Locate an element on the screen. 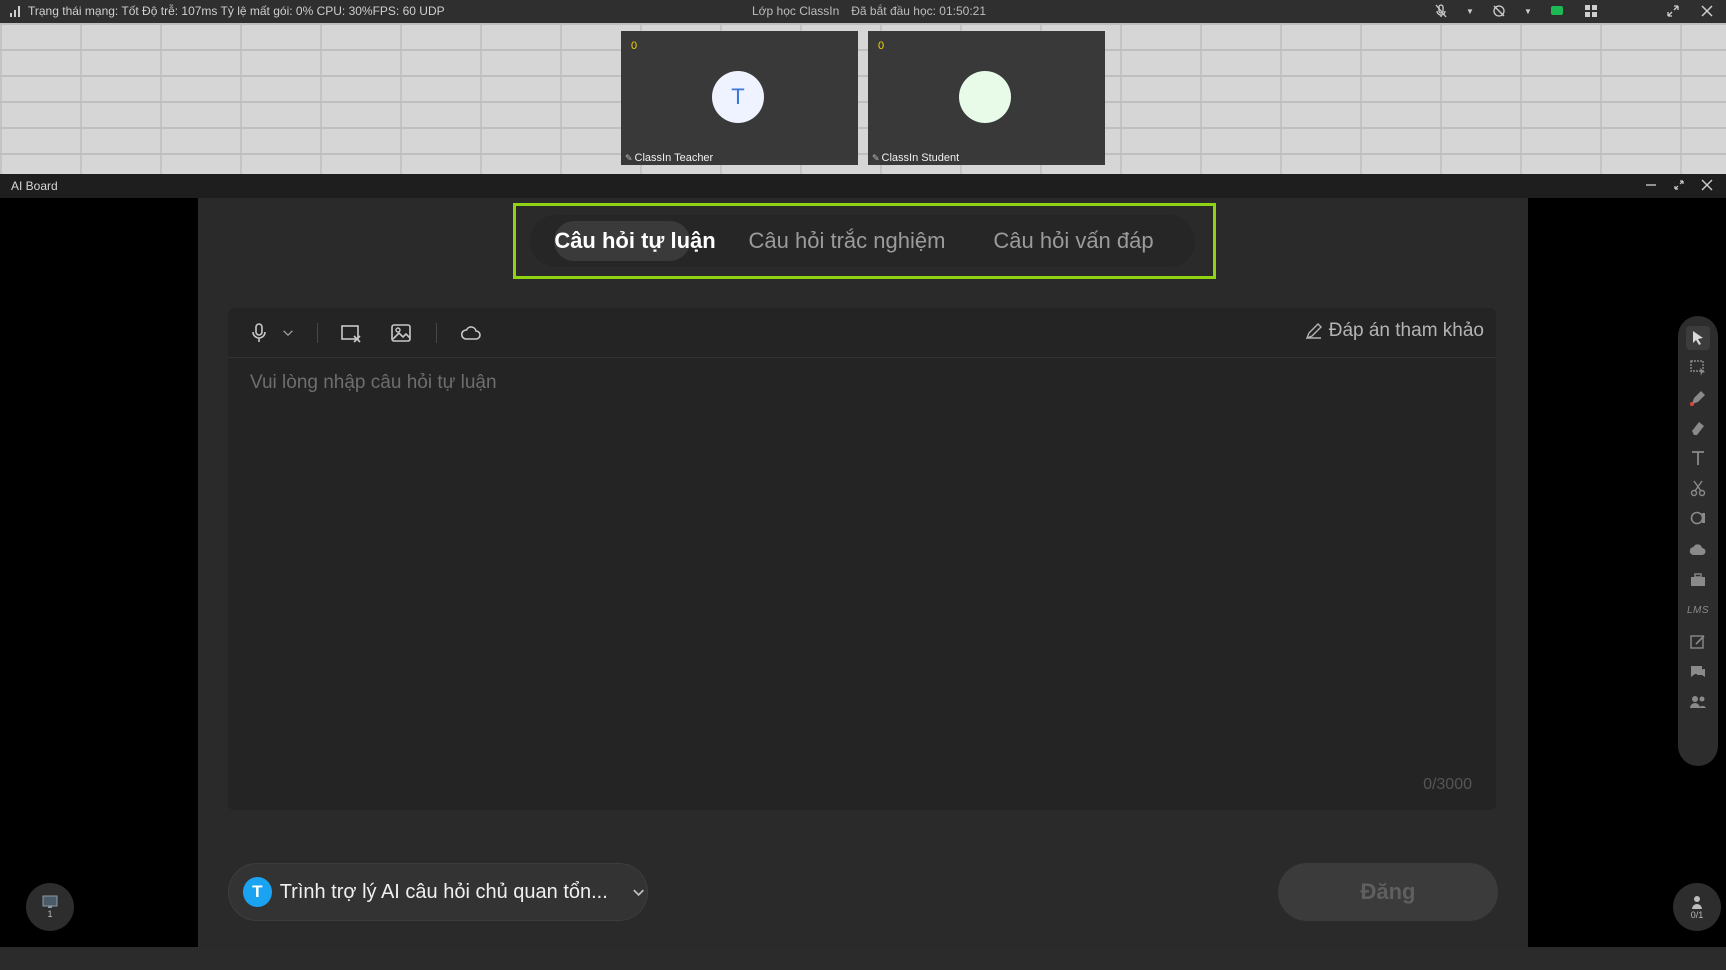 The image size is (1726, 970). pen-icon is located at coordinates (1697, 398).